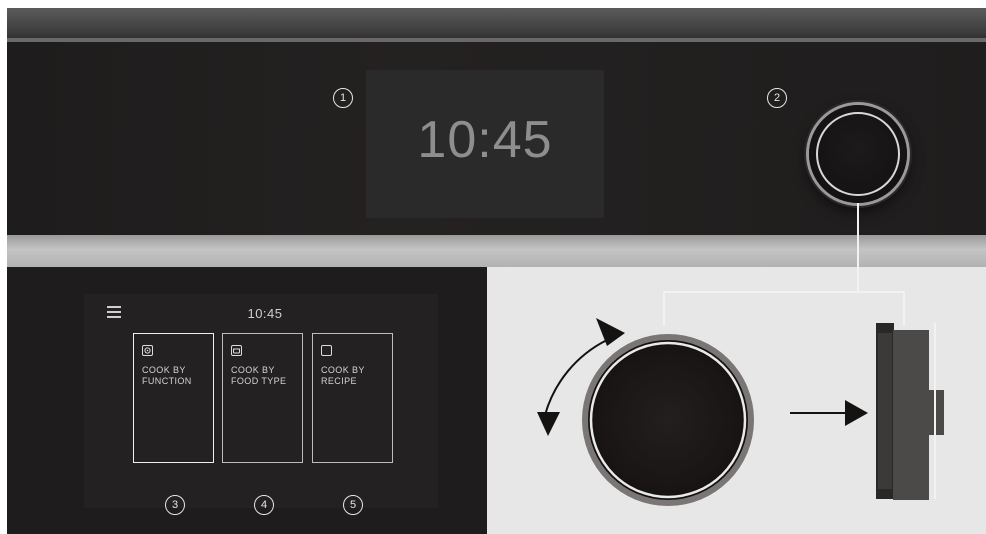 The height and width of the screenshot is (534, 986). What do you see at coordinates (829, 413) in the screenshot?
I see `push-arrow-icon` at bounding box center [829, 413].